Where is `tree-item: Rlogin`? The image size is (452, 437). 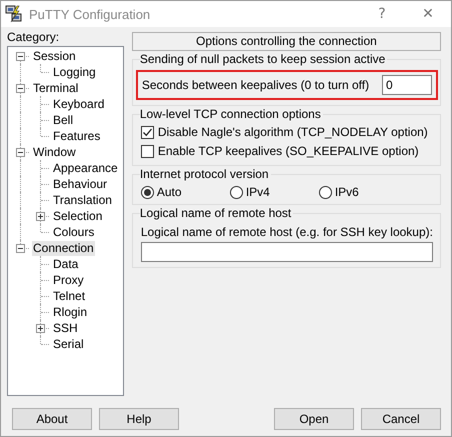 tree-item: Rlogin is located at coordinates (70, 312).